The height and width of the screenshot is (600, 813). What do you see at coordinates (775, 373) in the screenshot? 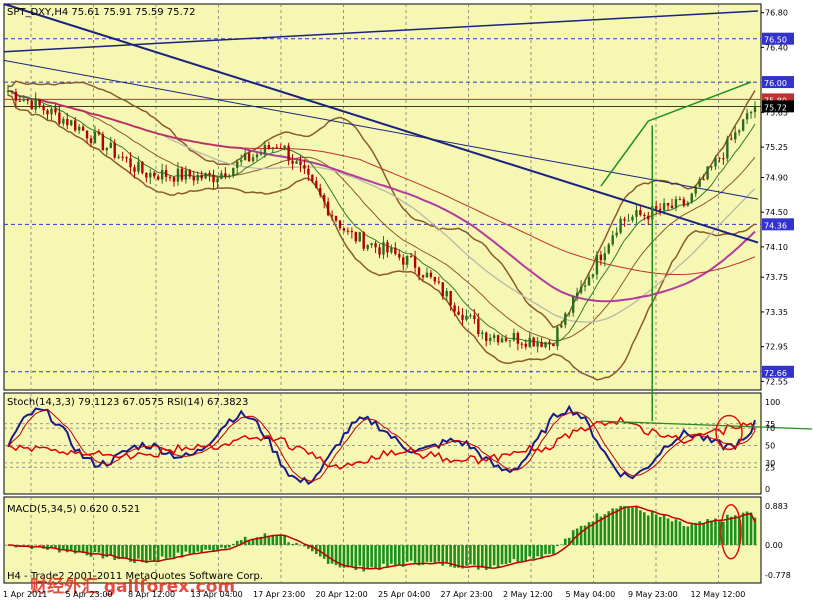
I see `price-tag-label: 72.66` at bounding box center [775, 373].